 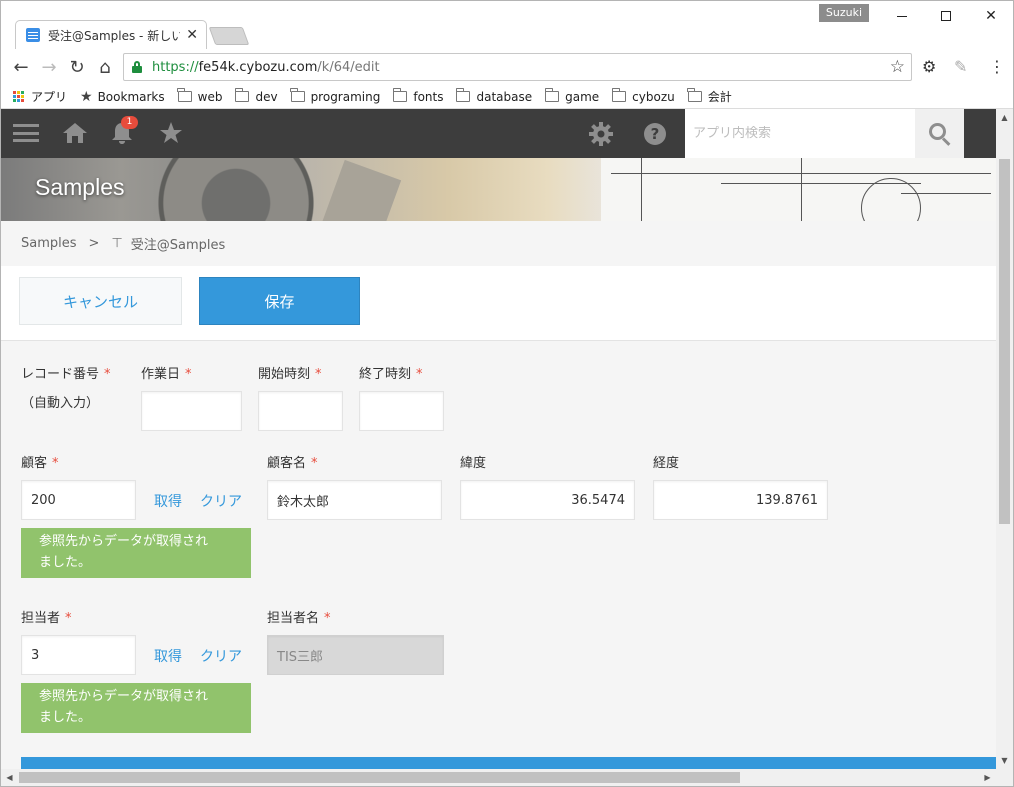 What do you see at coordinates (473, 463) in the screenshot?
I see `field-label-latitude: 緯度` at bounding box center [473, 463].